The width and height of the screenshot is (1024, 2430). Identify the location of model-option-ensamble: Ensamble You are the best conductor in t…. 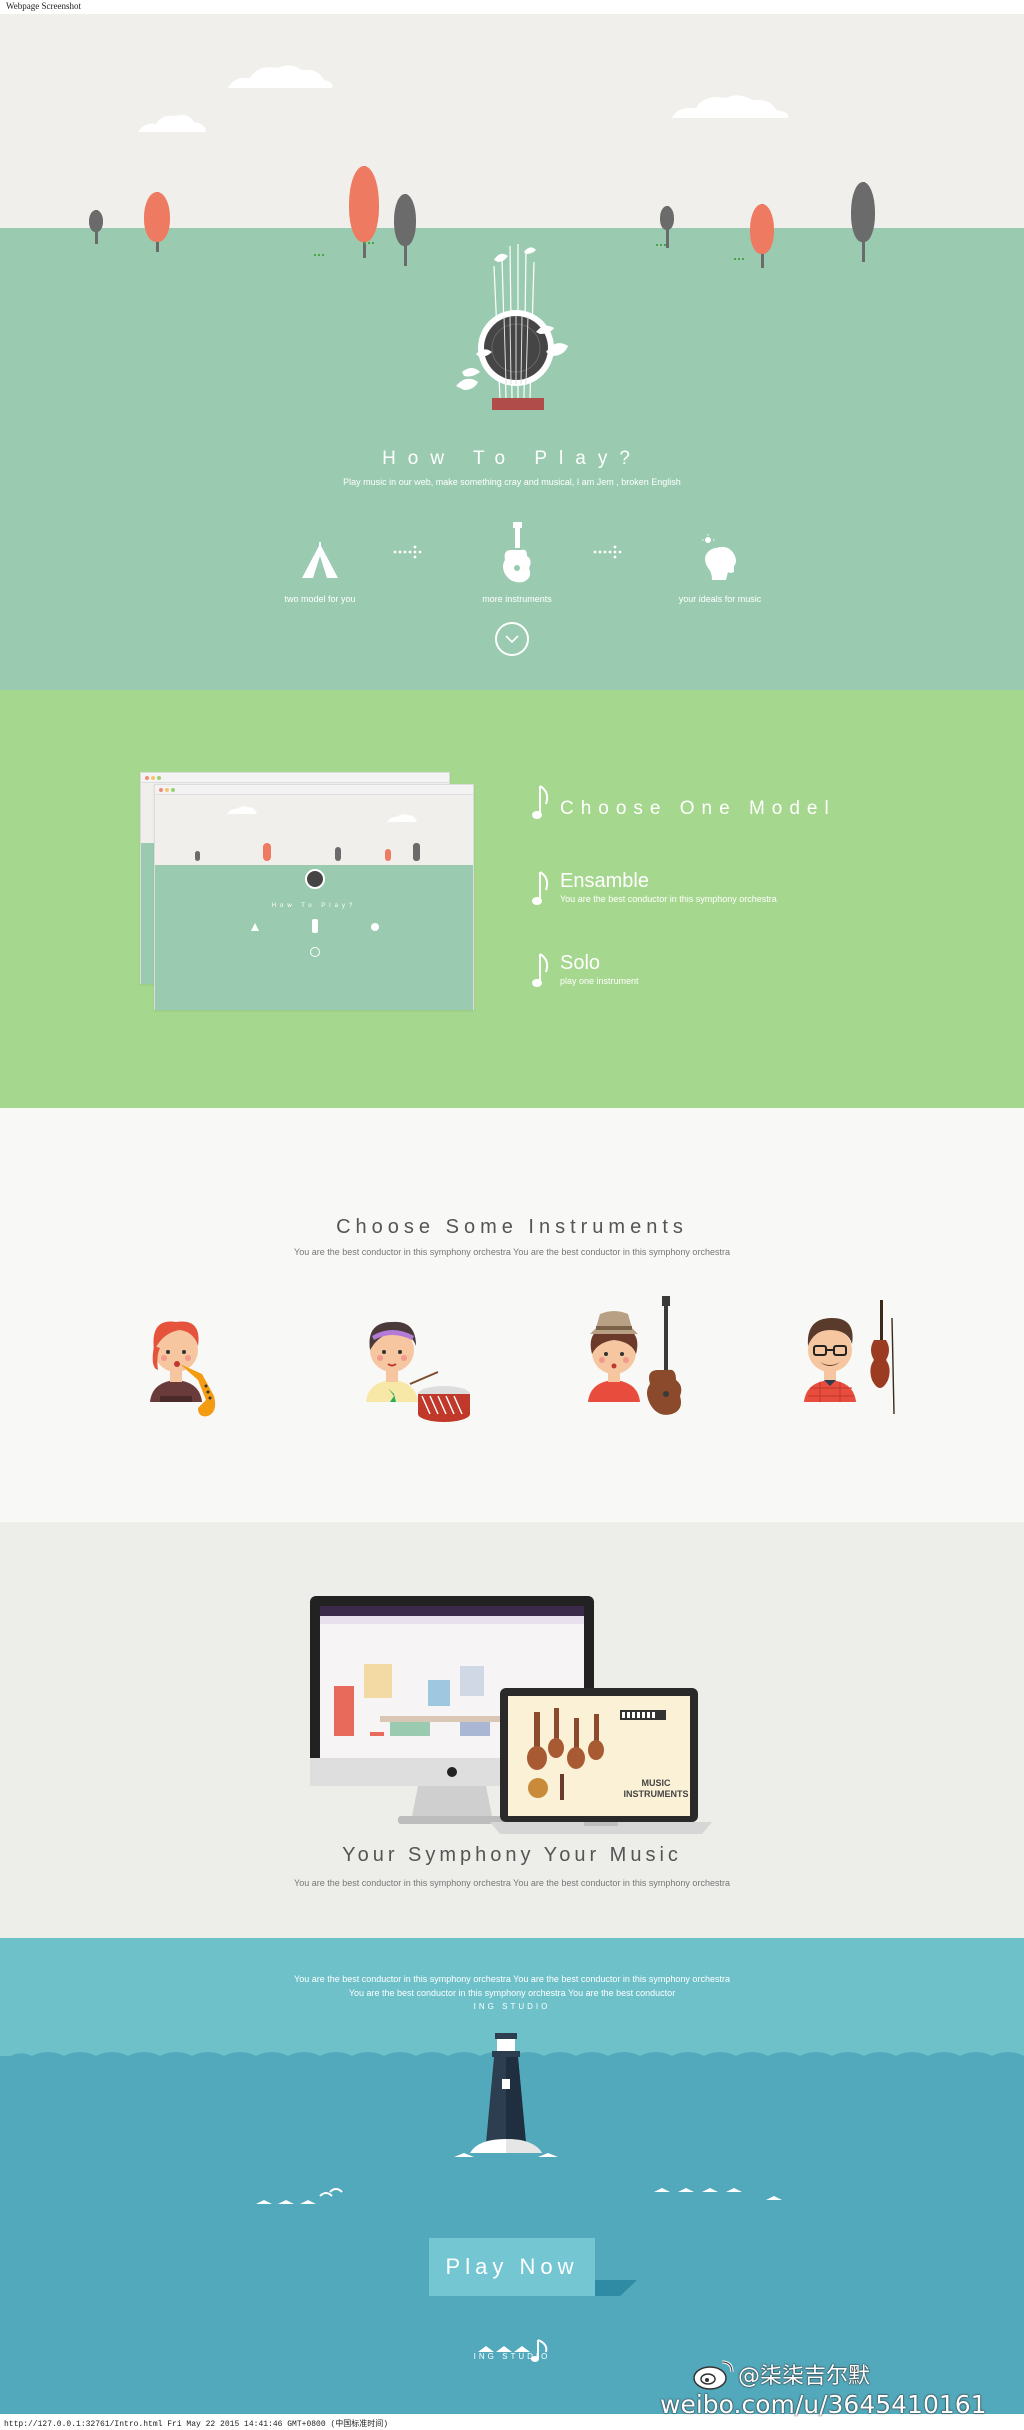
(692, 892).